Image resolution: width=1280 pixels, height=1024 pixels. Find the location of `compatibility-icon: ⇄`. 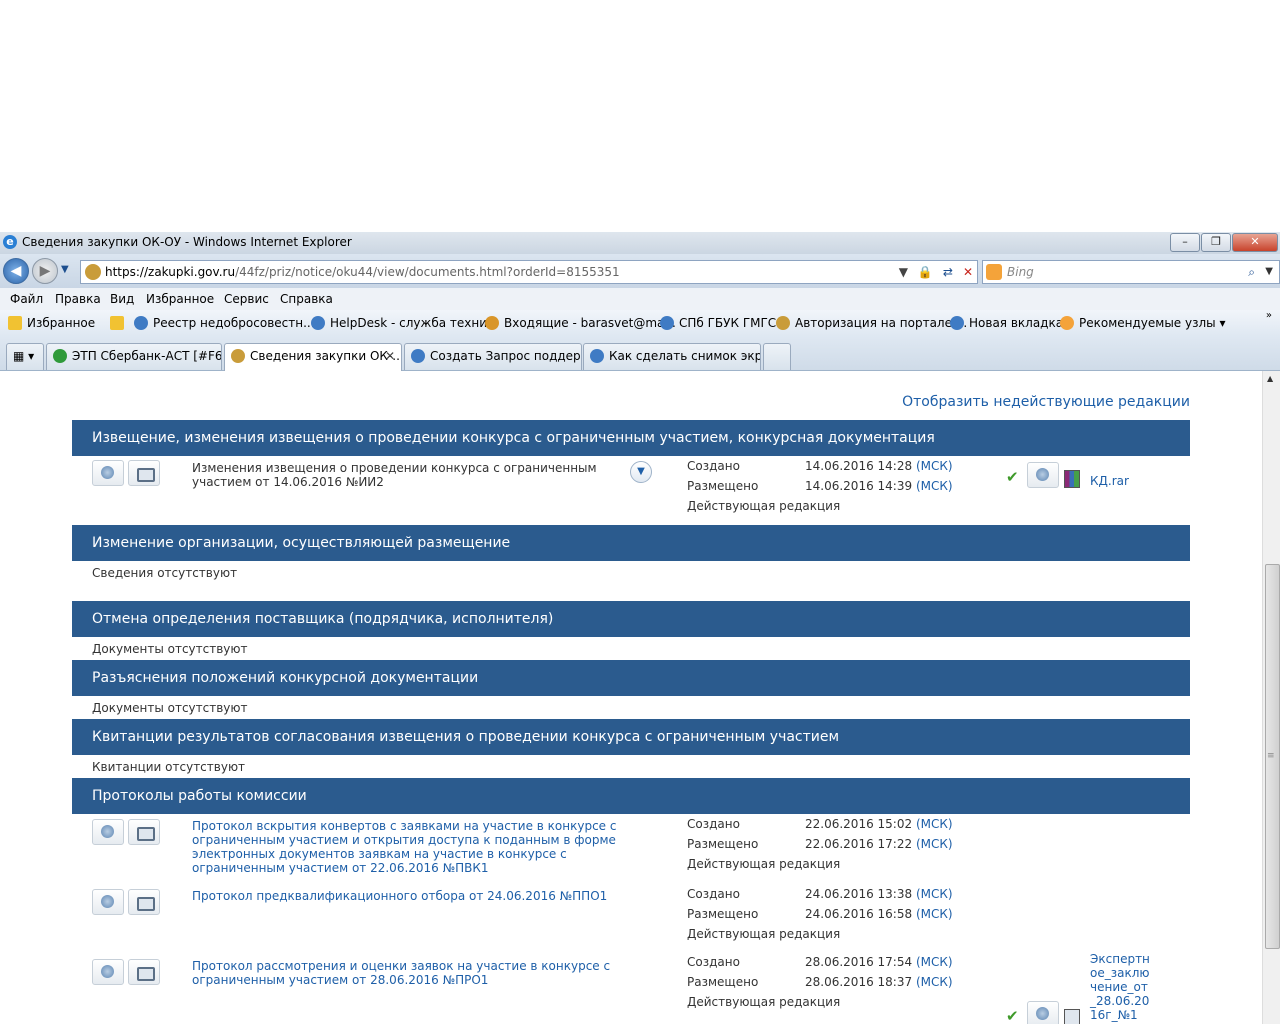

compatibility-icon: ⇄ is located at coordinates (948, 272).